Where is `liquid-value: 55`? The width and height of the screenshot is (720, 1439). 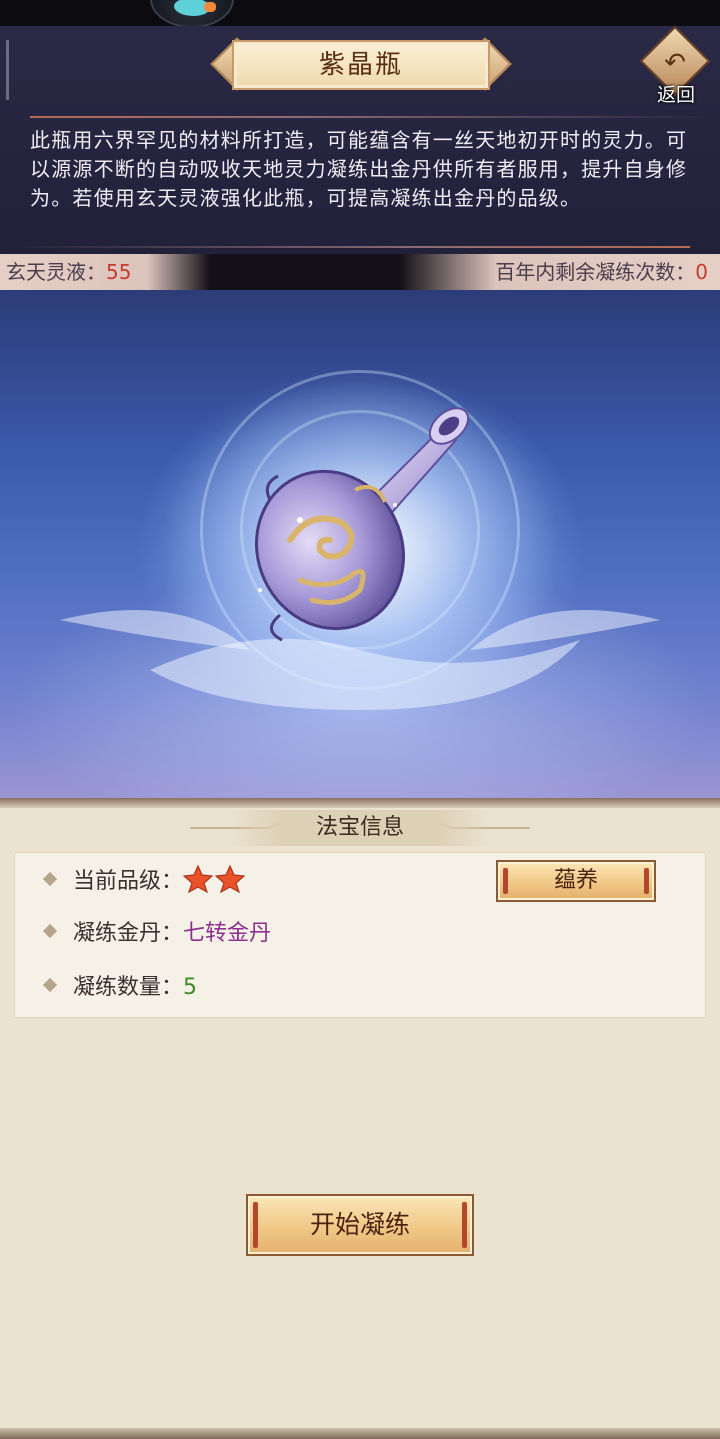 liquid-value: 55 is located at coordinates (119, 272).